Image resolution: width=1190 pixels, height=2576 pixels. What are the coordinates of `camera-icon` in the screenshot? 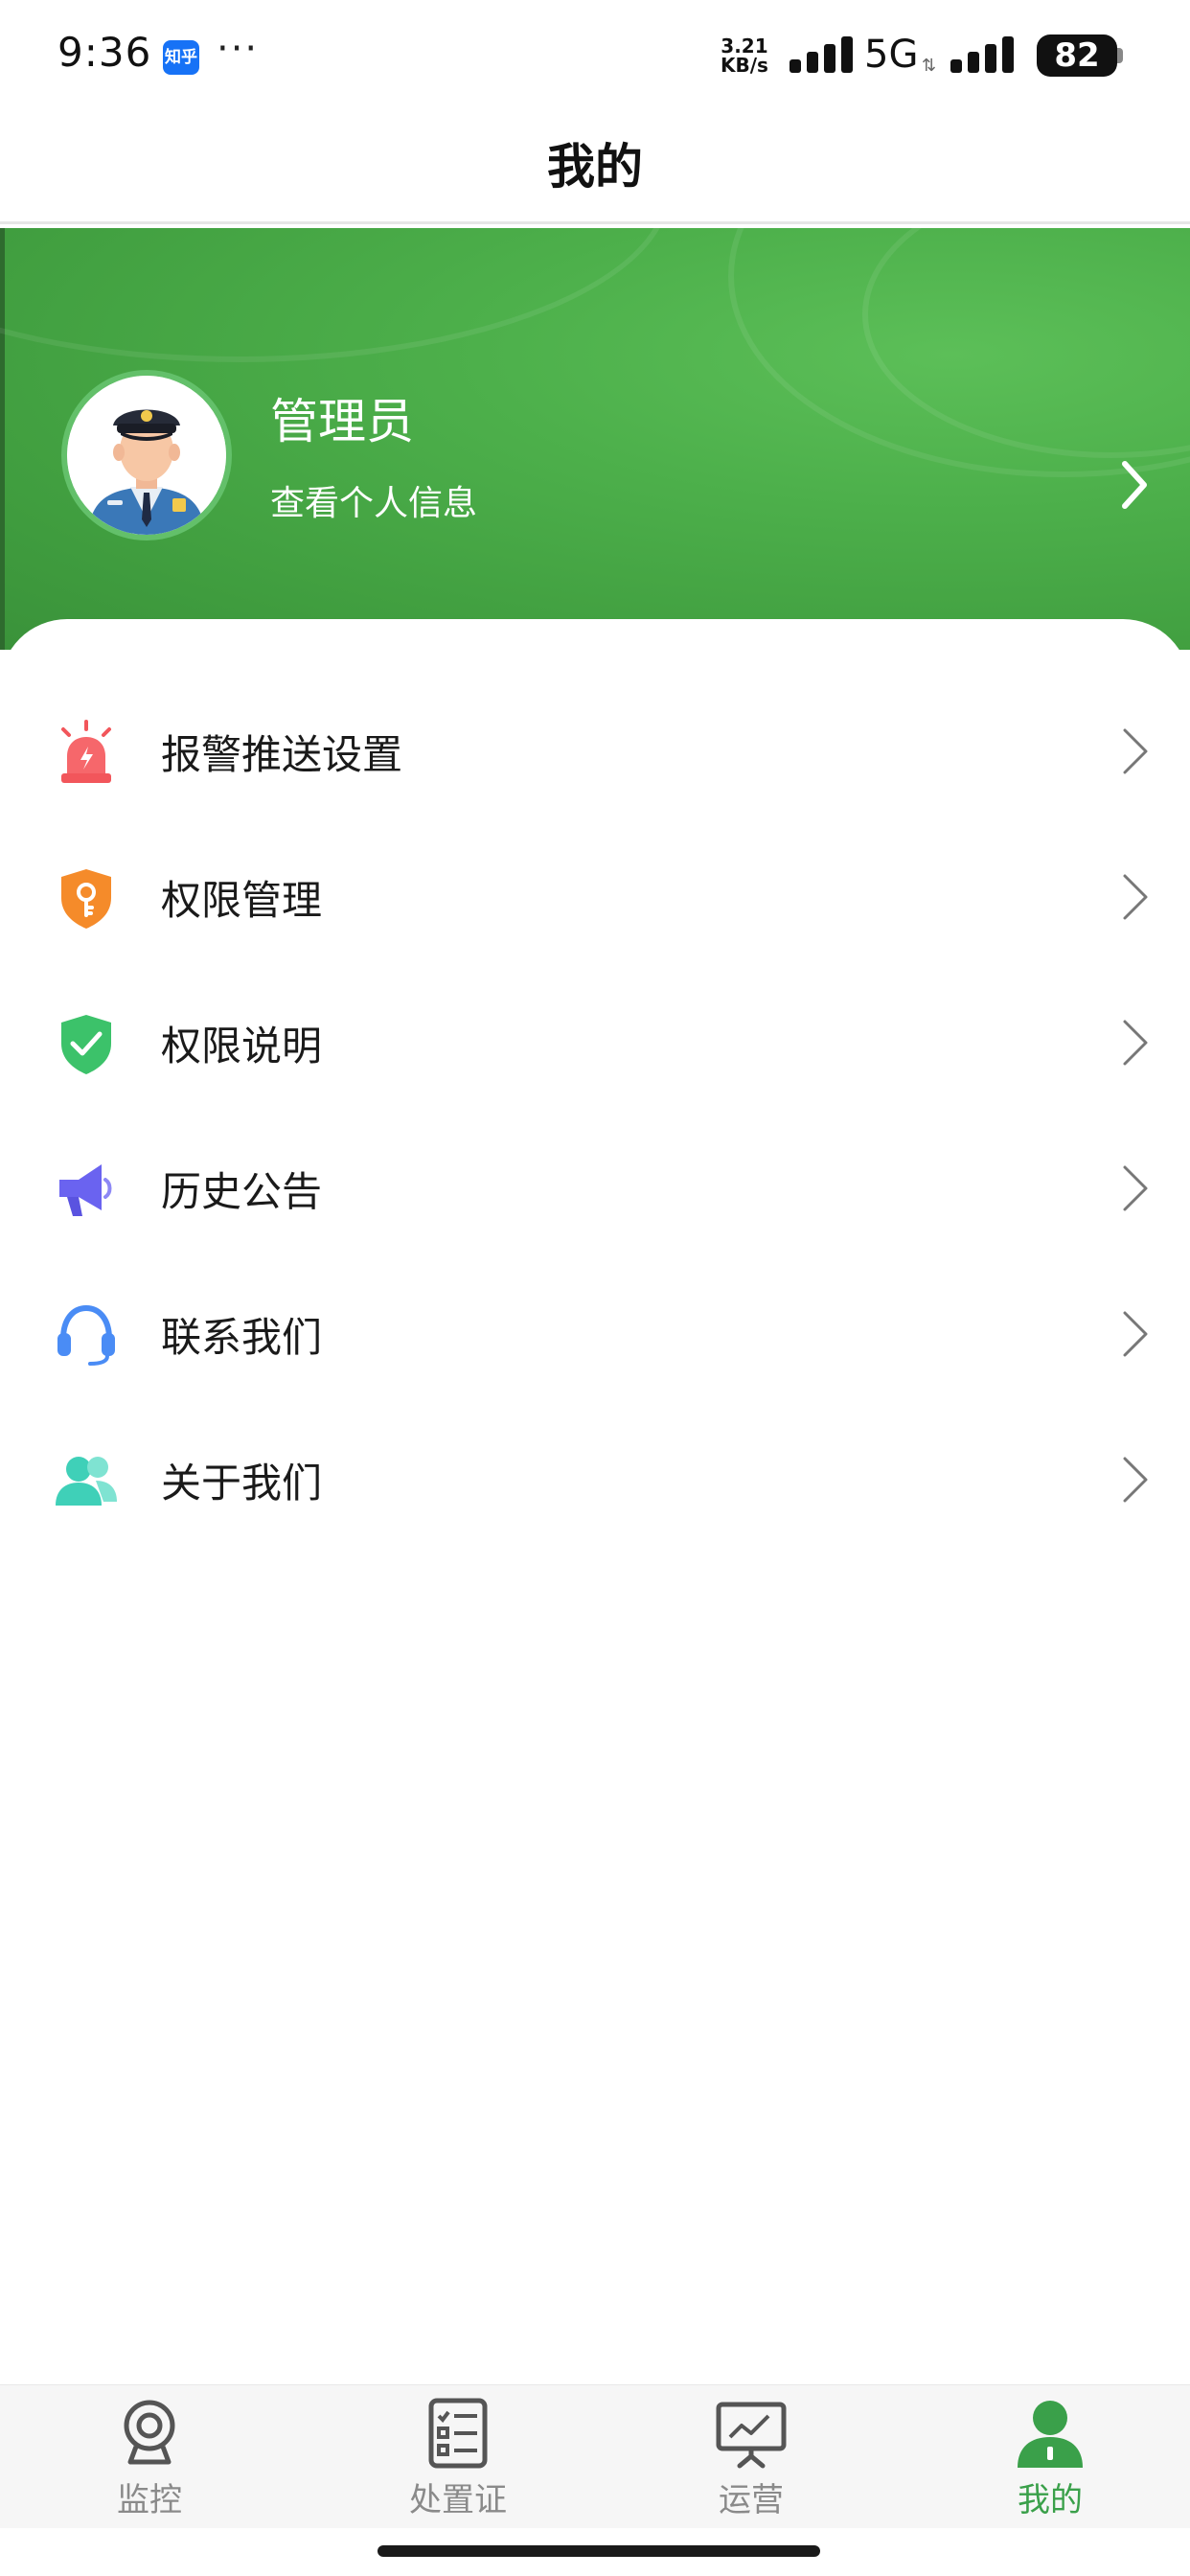 It's located at (150, 2432).